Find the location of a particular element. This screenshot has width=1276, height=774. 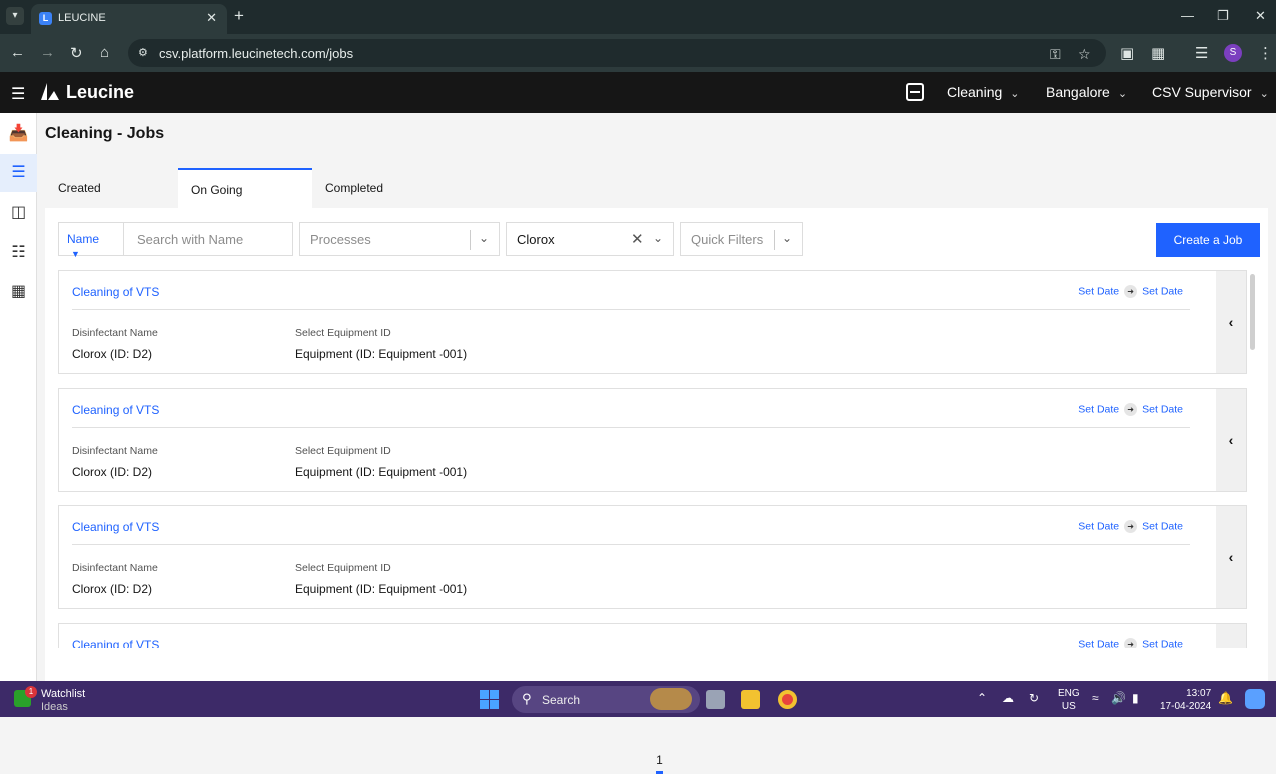

location-dropdown: Bangalore ⌄ is located at coordinates (1086, 92).